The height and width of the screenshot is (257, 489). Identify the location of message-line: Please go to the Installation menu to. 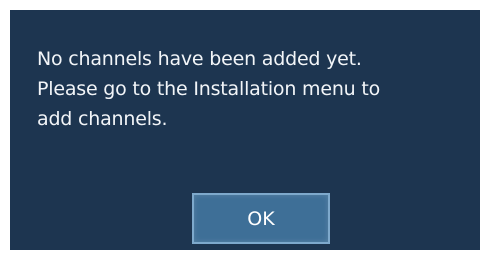
(209, 89).